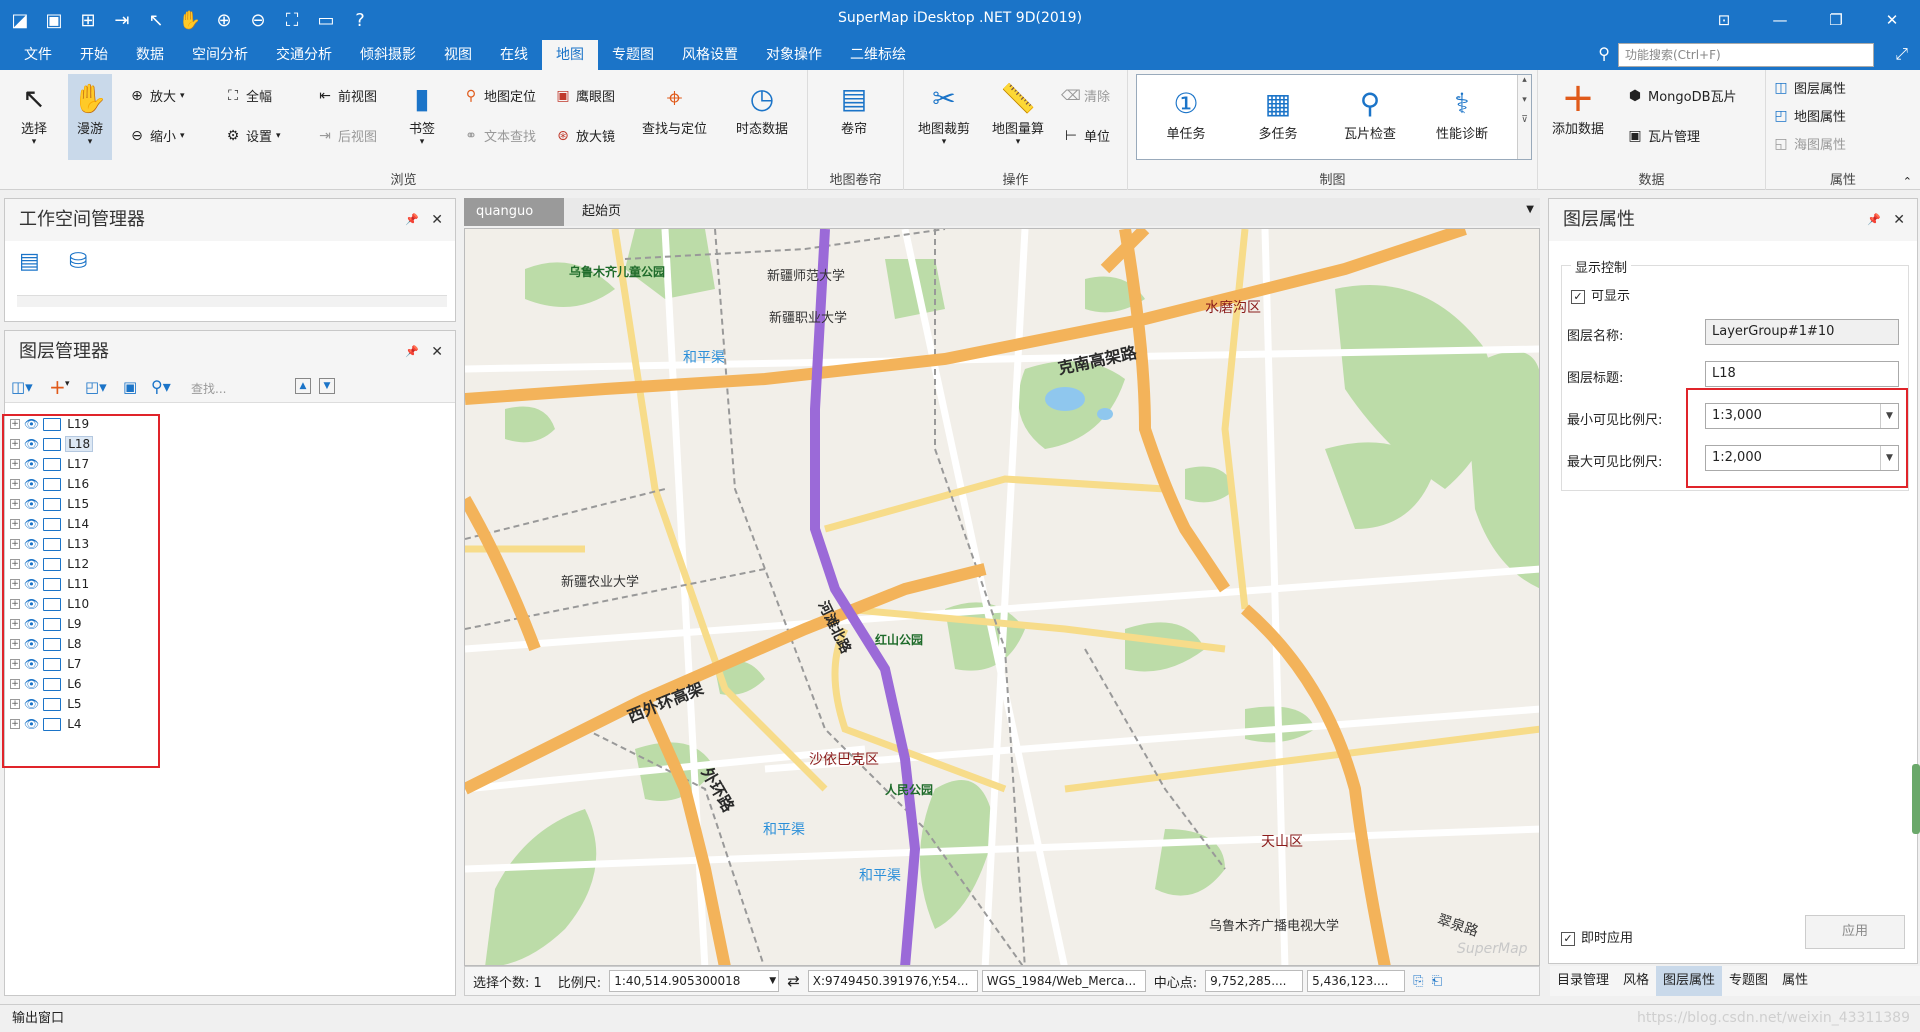 The width and height of the screenshot is (1920, 1032). Describe the element at coordinates (694, 981) in the screenshot. I see `scale-combo: 1:40,514.905300018 ▼` at that location.